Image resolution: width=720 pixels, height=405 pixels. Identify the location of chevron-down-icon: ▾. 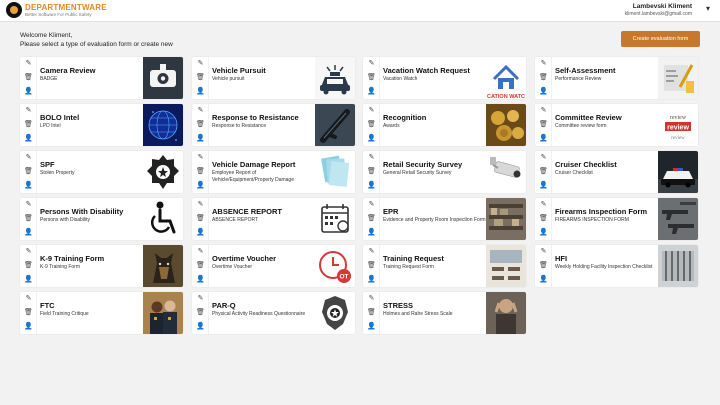
(708, 8).